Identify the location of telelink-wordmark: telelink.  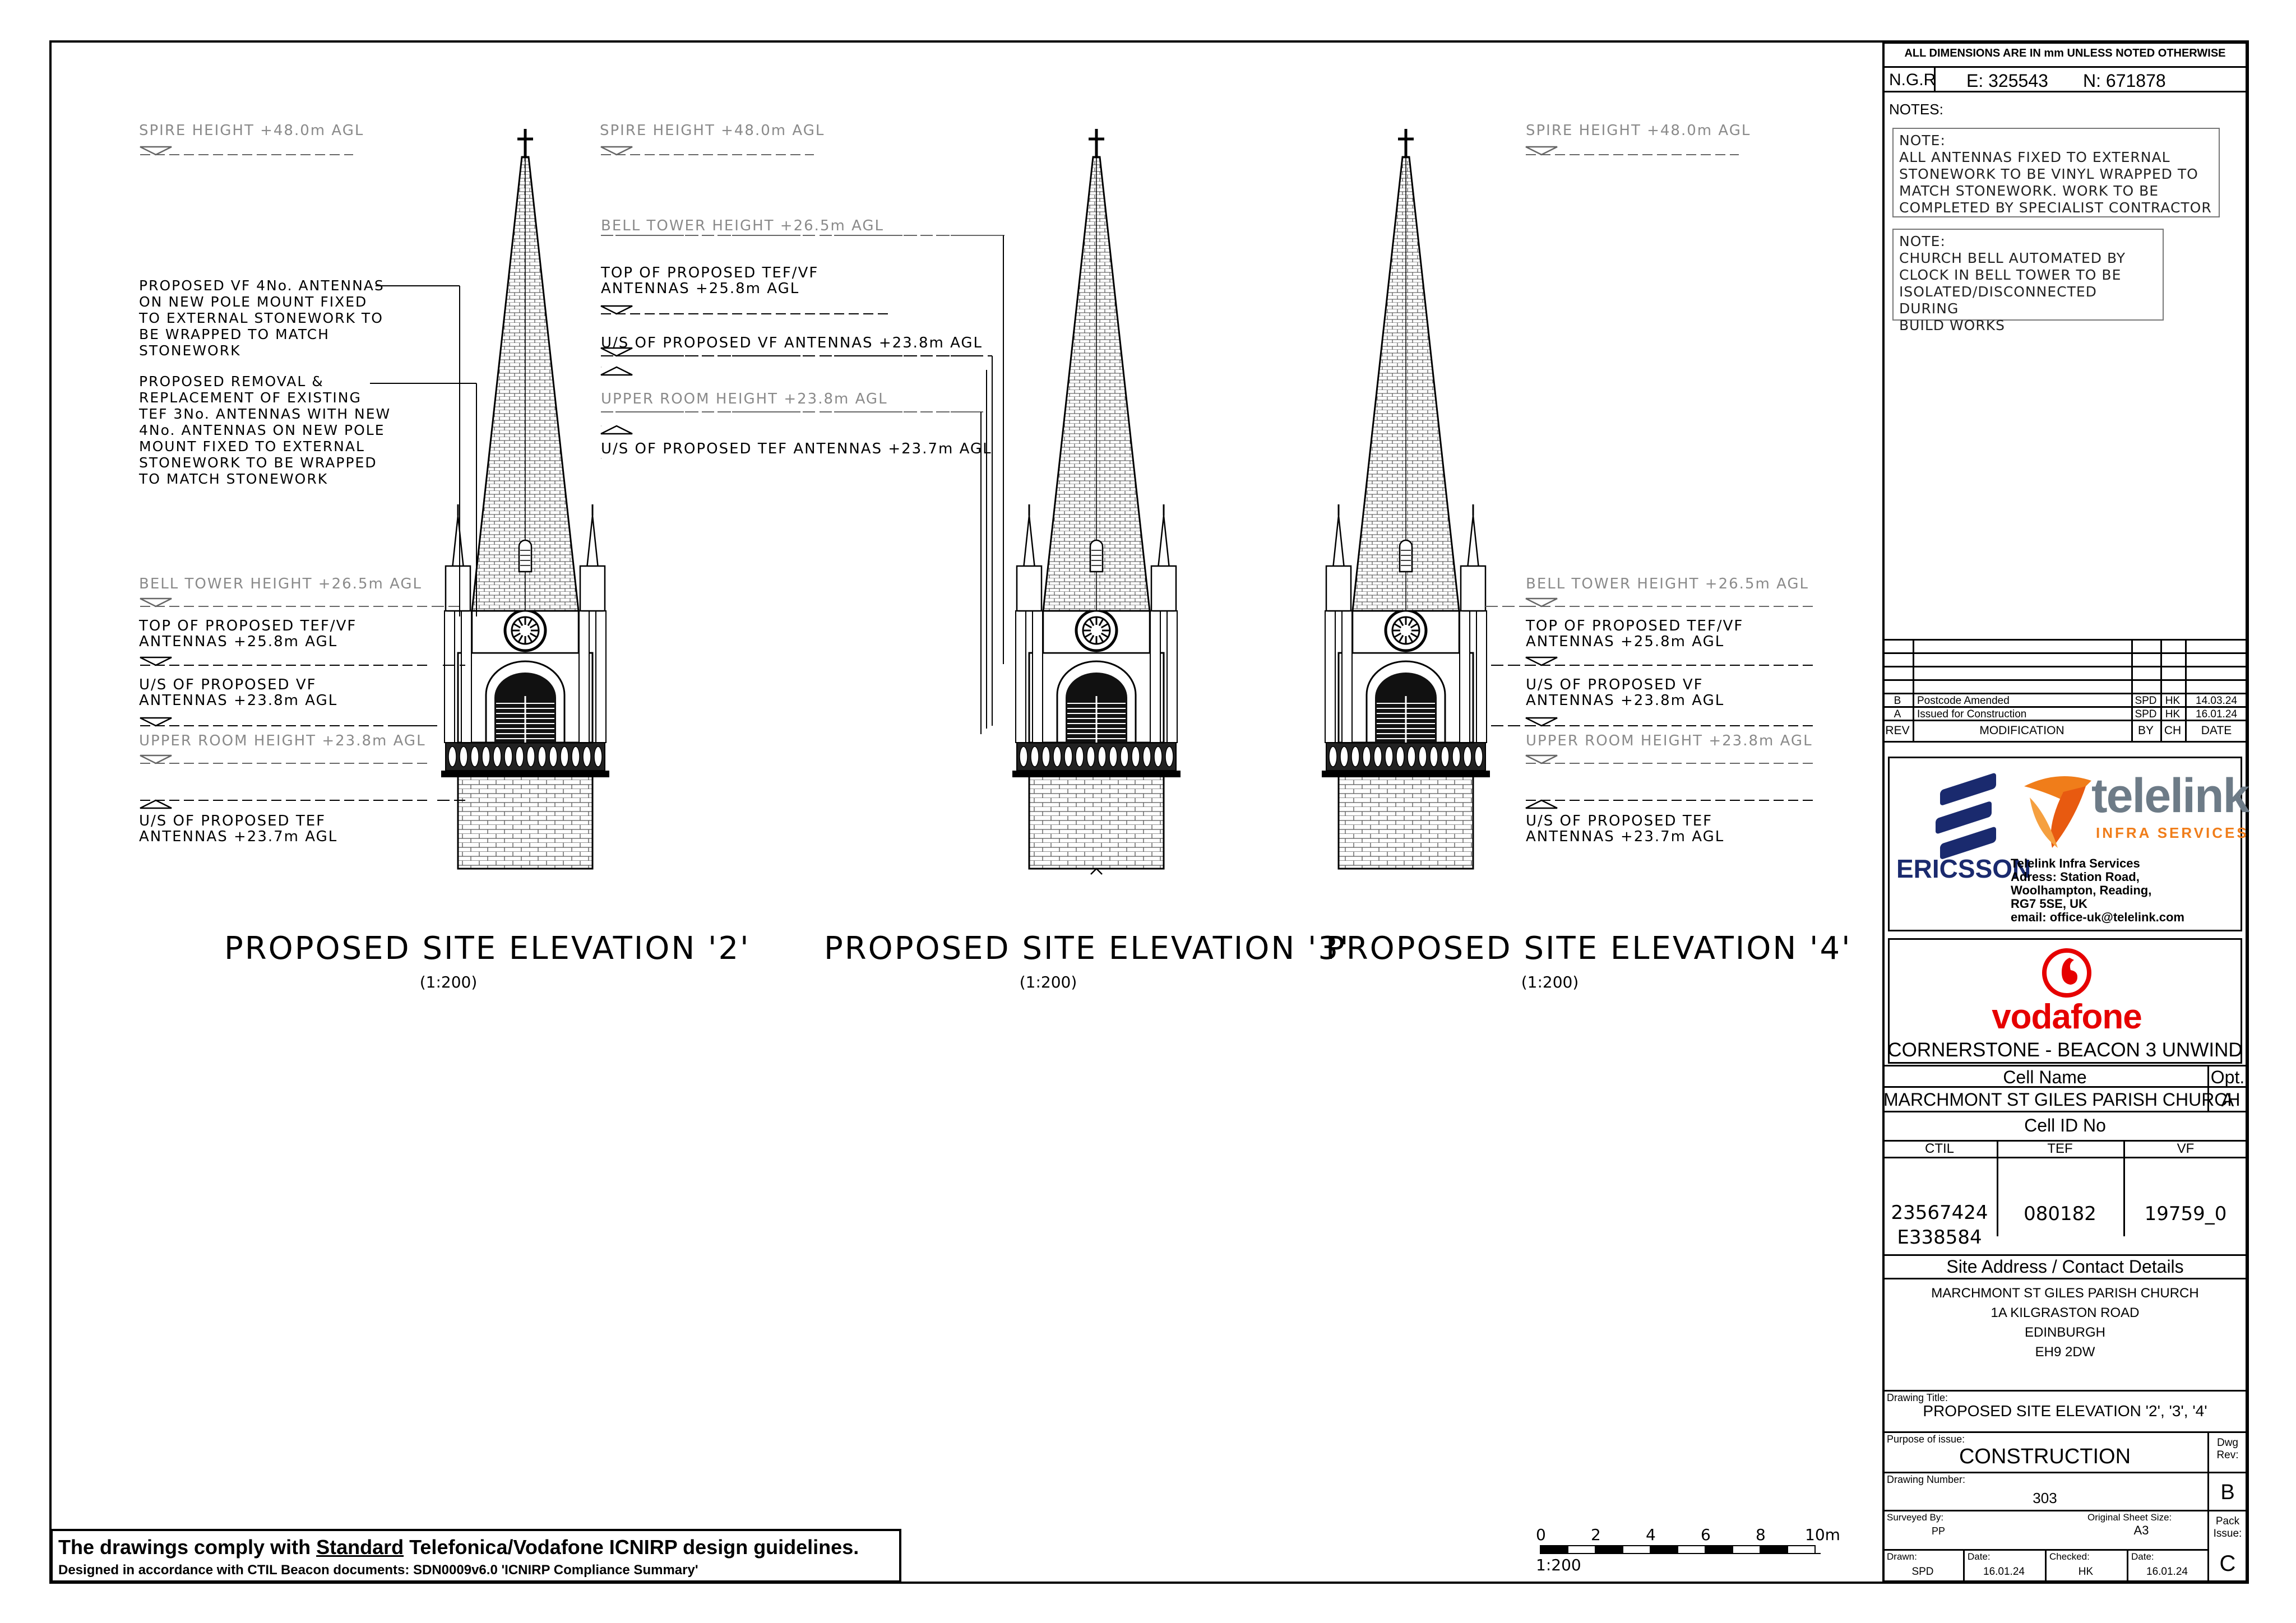
(2170, 796).